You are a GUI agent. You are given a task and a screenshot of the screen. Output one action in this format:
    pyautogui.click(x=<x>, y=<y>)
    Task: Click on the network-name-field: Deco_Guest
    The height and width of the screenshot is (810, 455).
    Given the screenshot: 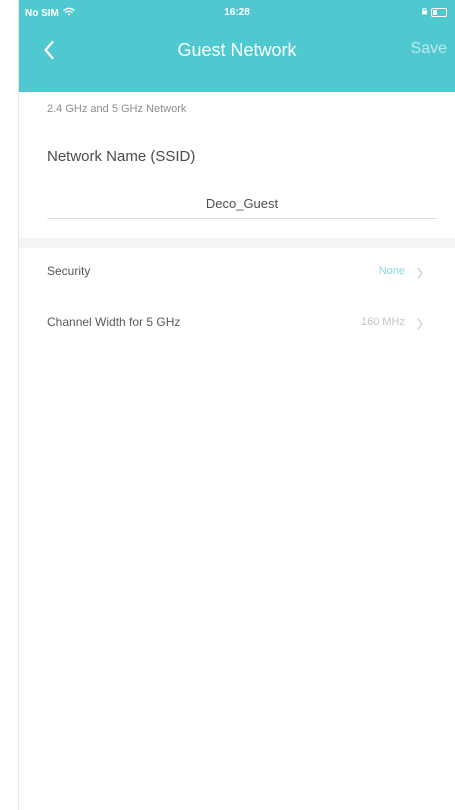 What is the action you would take?
    pyautogui.click(x=242, y=203)
    